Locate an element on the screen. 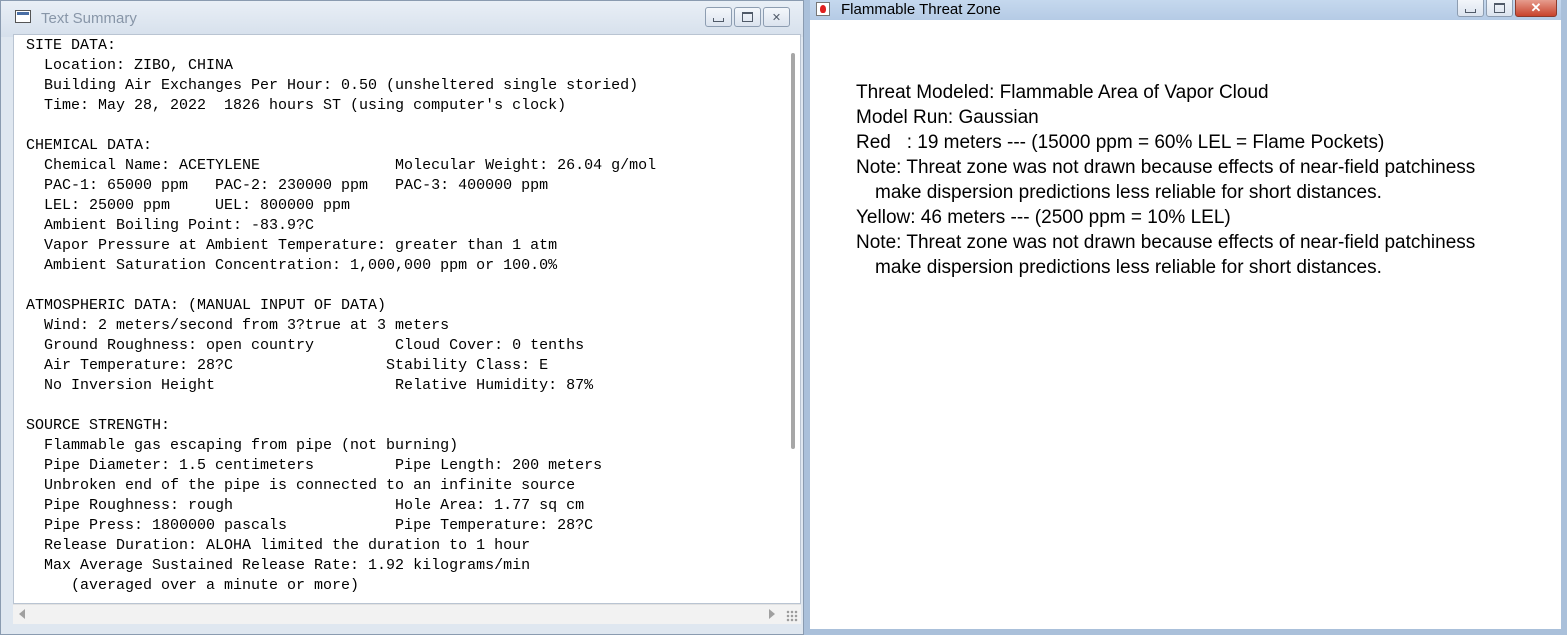 The height and width of the screenshot is (635, 1567). title-bar: Flammable Threat Zone ✕ is located at coordinates (1185, 10).